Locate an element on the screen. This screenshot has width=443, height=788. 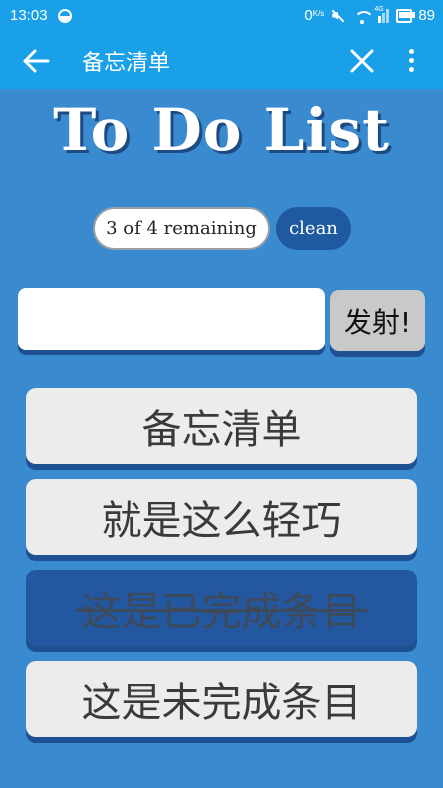
battery-icon is located at coordinates (406, 16).